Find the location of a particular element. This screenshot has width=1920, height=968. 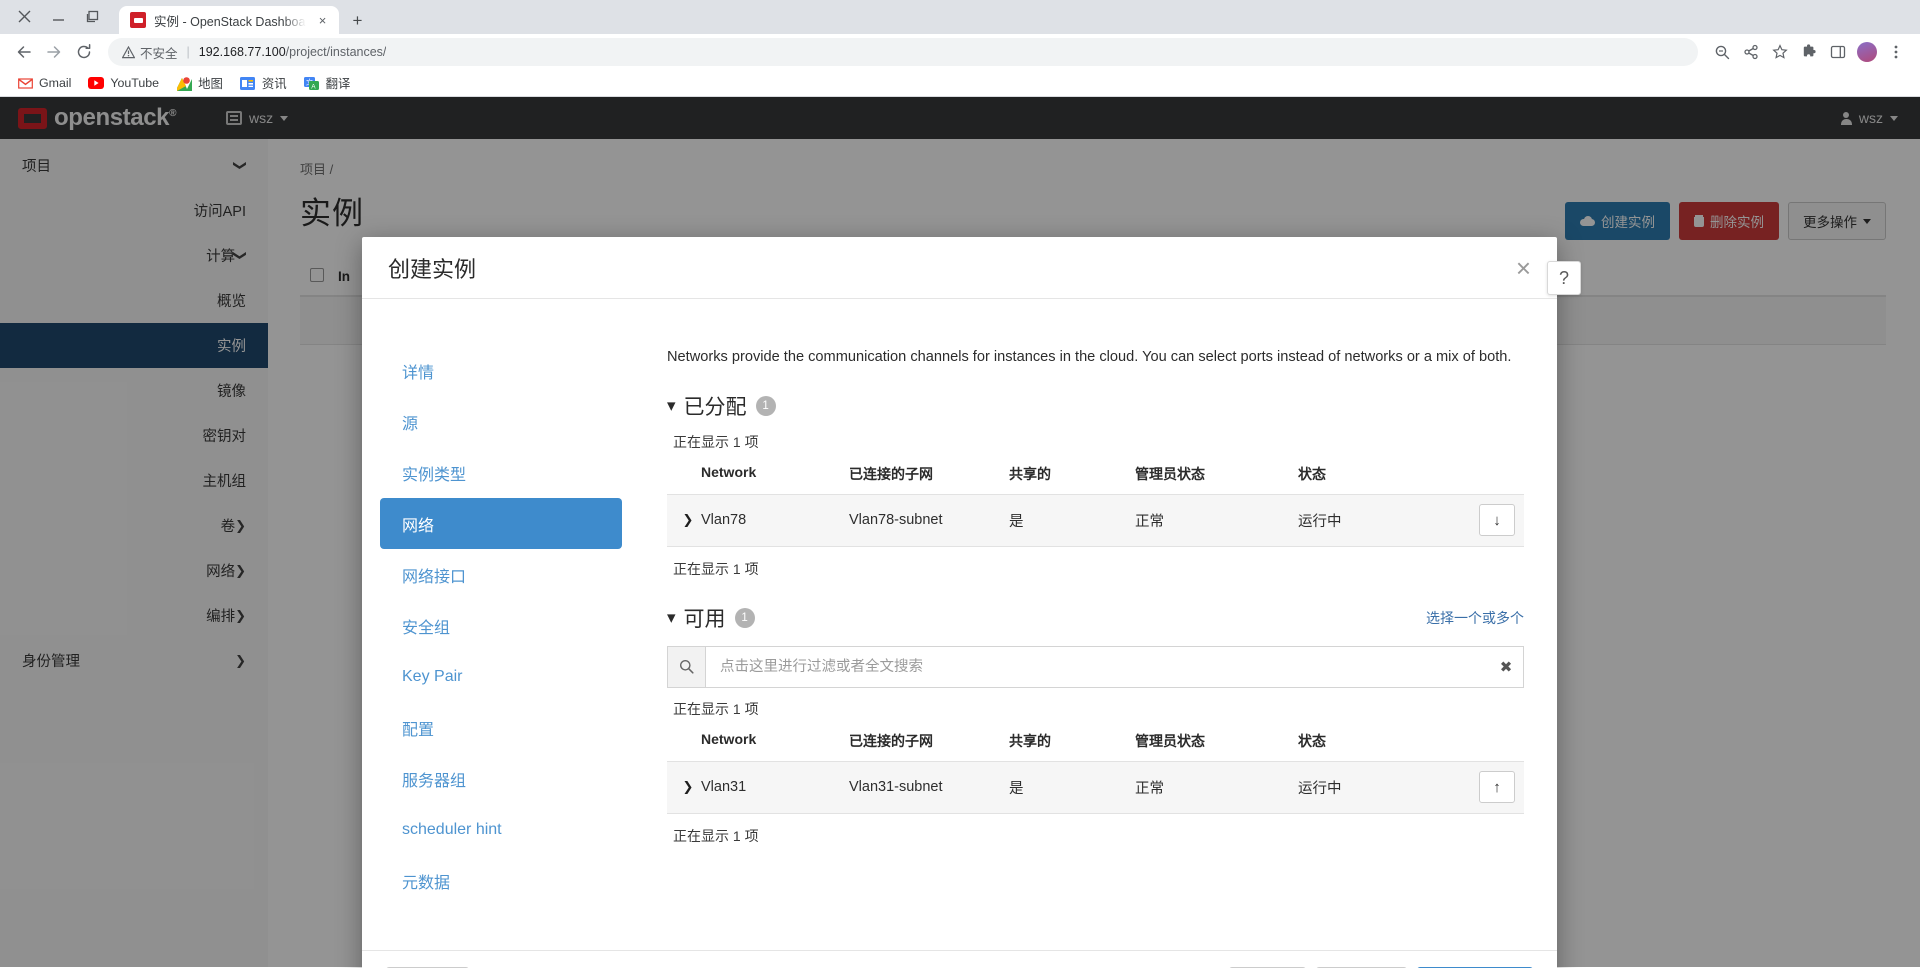

arrow-down-icon: ↓ is located at coordinates (1497, 520).